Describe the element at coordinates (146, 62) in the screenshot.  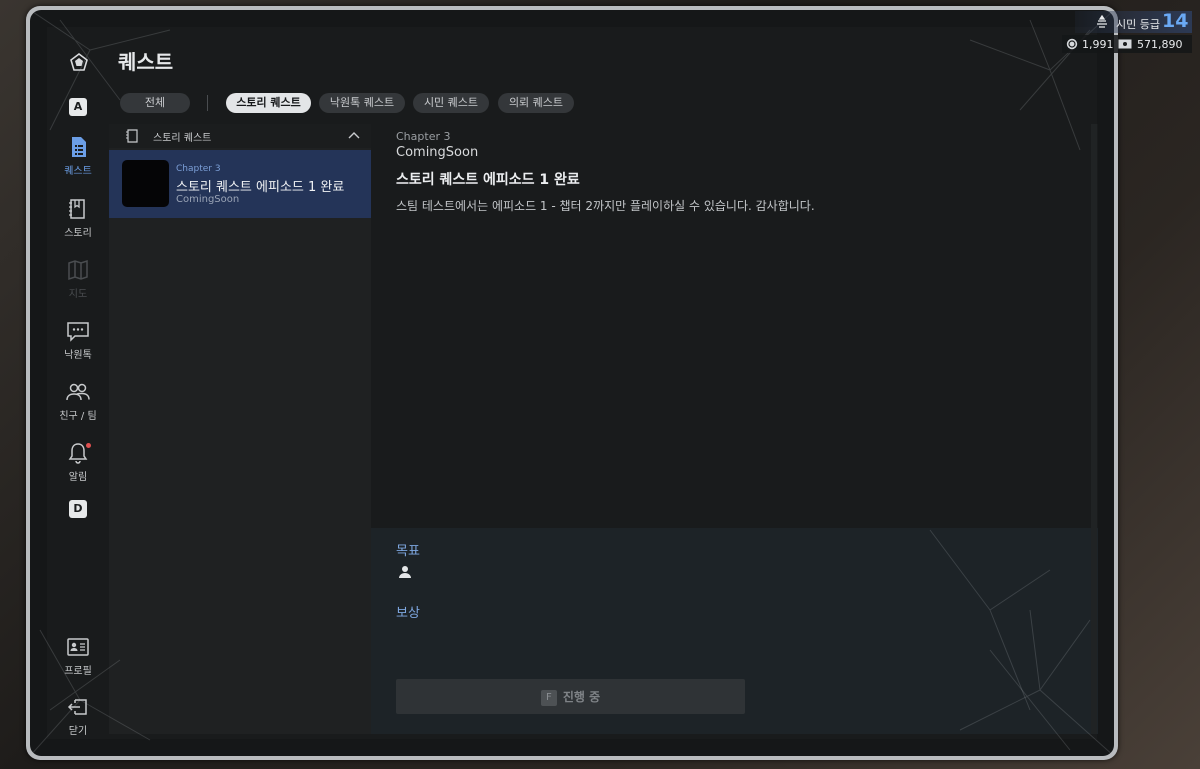
I see `page-title: 퀘스트` at that location.